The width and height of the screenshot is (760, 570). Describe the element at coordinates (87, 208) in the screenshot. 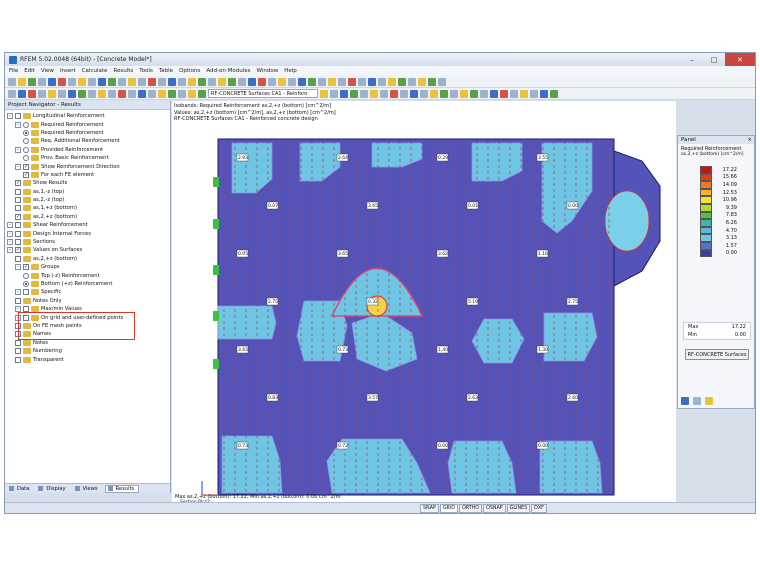

I see `tree-item: as,1,+z (bottom)` at that location.